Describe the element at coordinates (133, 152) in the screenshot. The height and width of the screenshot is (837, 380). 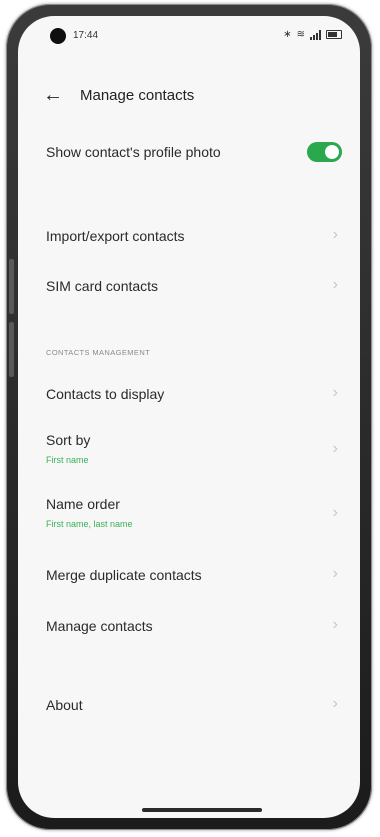
I see `profile-photo-label: Show contact's profile photo` at that location.